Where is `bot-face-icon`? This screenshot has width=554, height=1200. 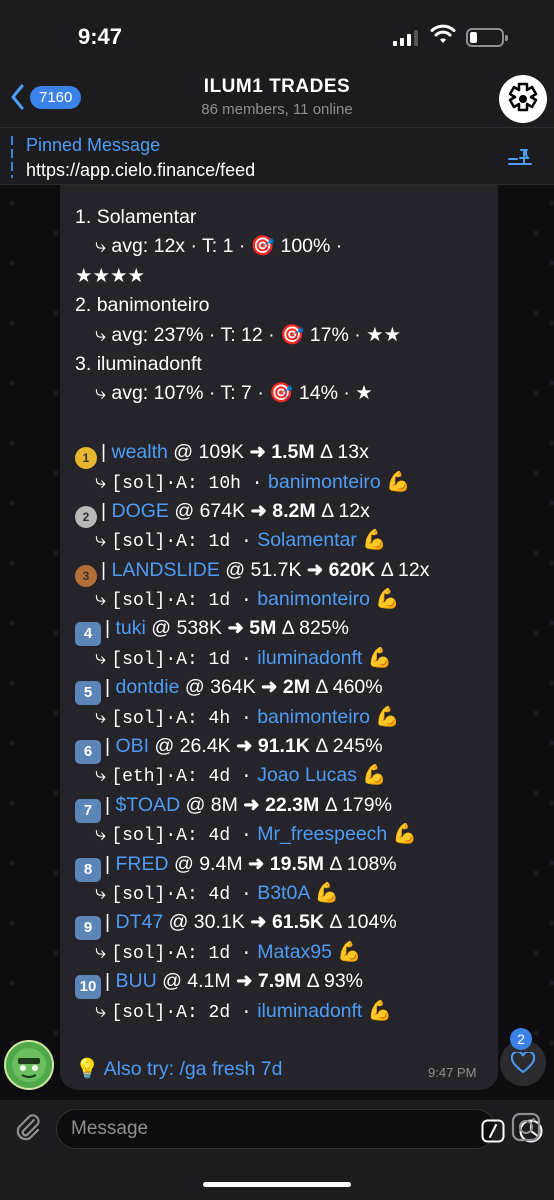 bot-face-icon is located at coordinates (29, 1065).